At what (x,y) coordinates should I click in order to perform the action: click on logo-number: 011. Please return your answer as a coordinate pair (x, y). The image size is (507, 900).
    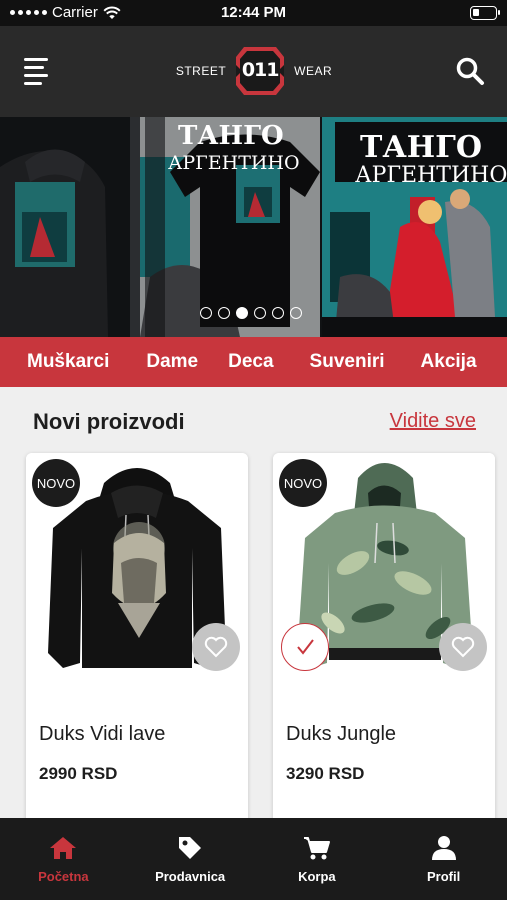
    Looking at the image, I should click on (260, 70).